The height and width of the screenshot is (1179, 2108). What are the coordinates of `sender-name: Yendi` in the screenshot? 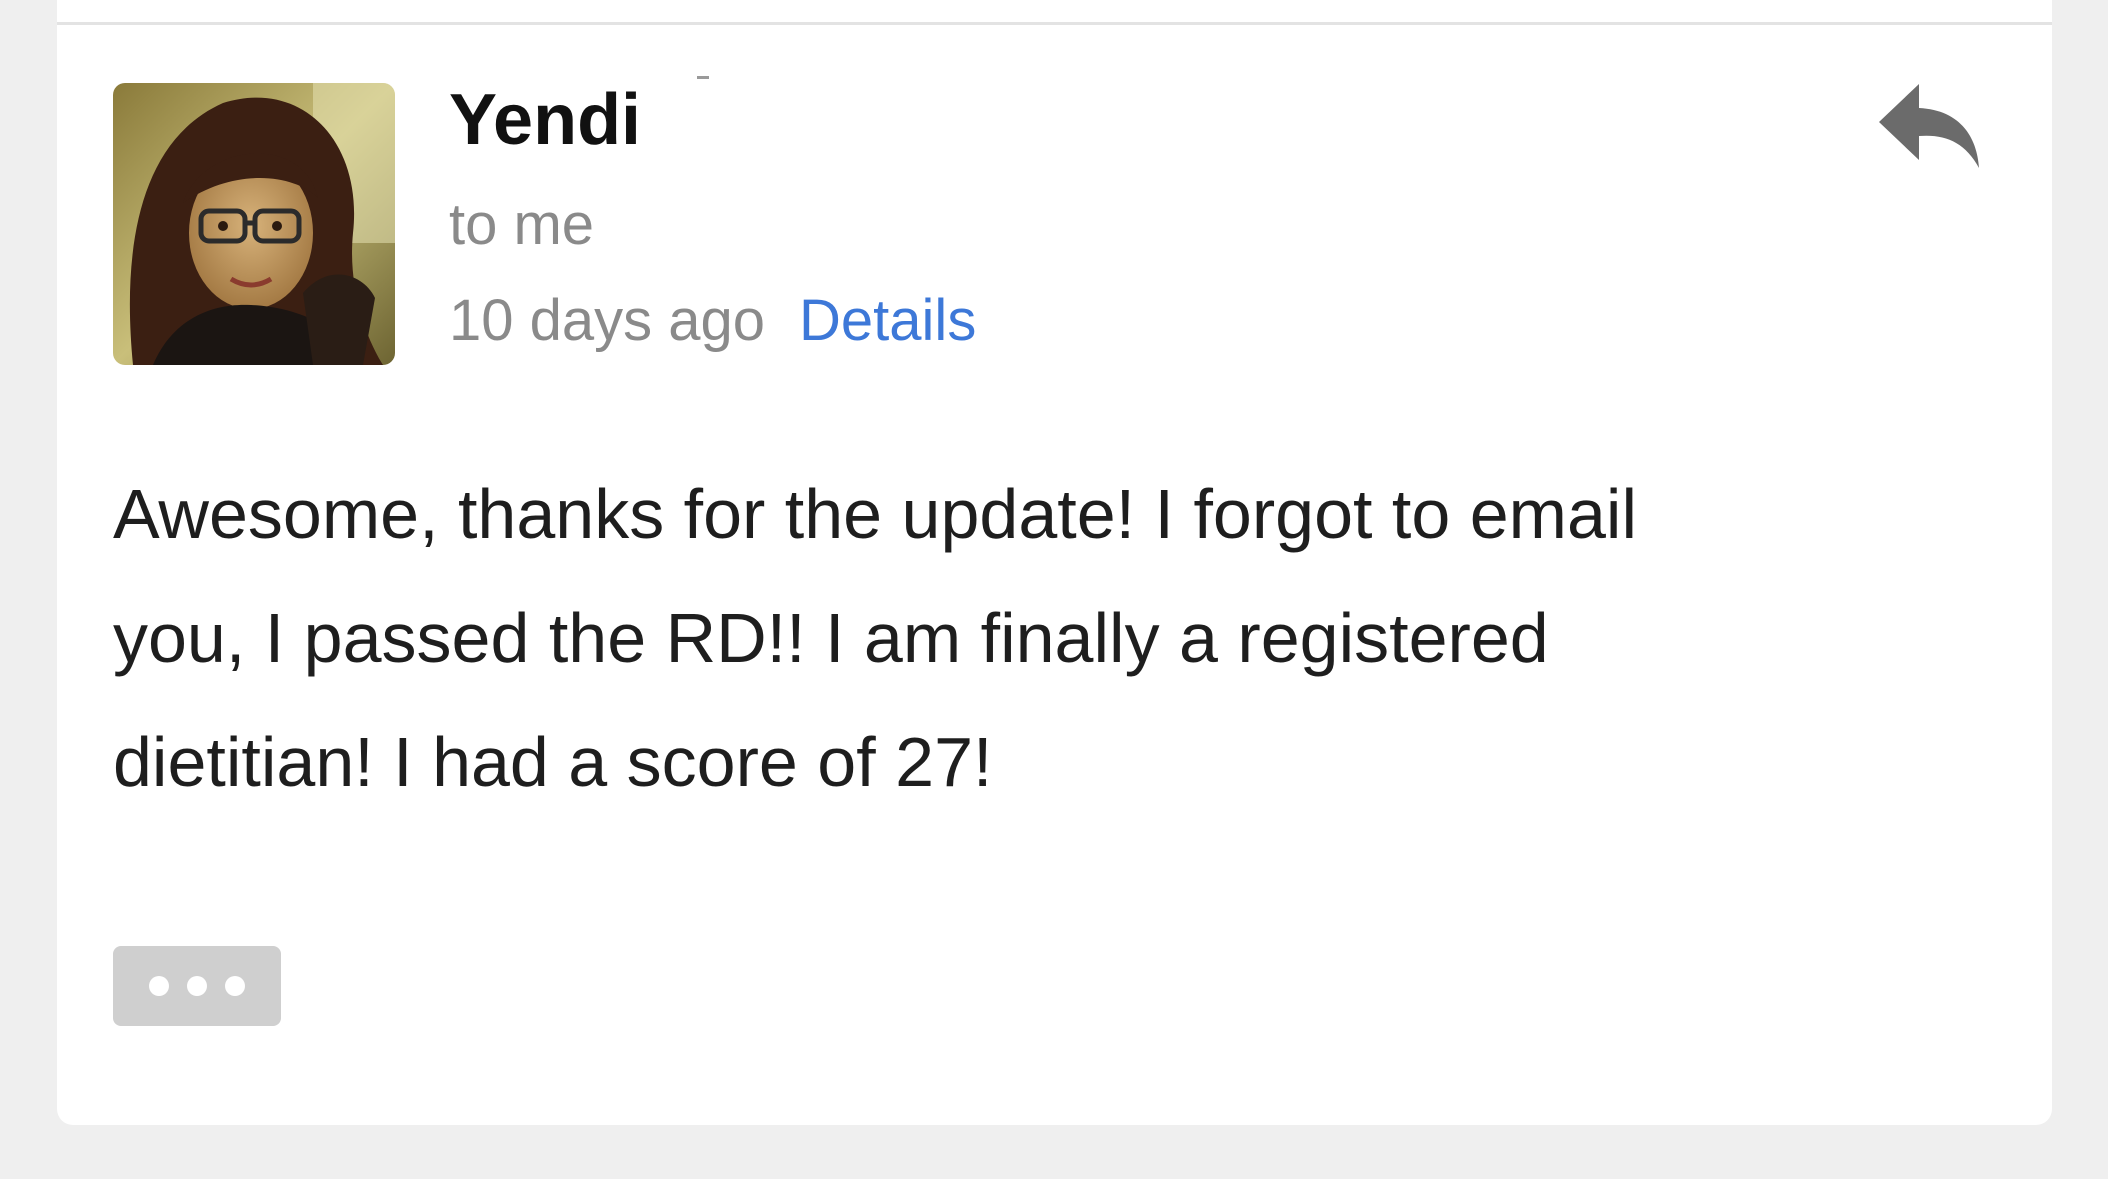 It's located at (545, 120).